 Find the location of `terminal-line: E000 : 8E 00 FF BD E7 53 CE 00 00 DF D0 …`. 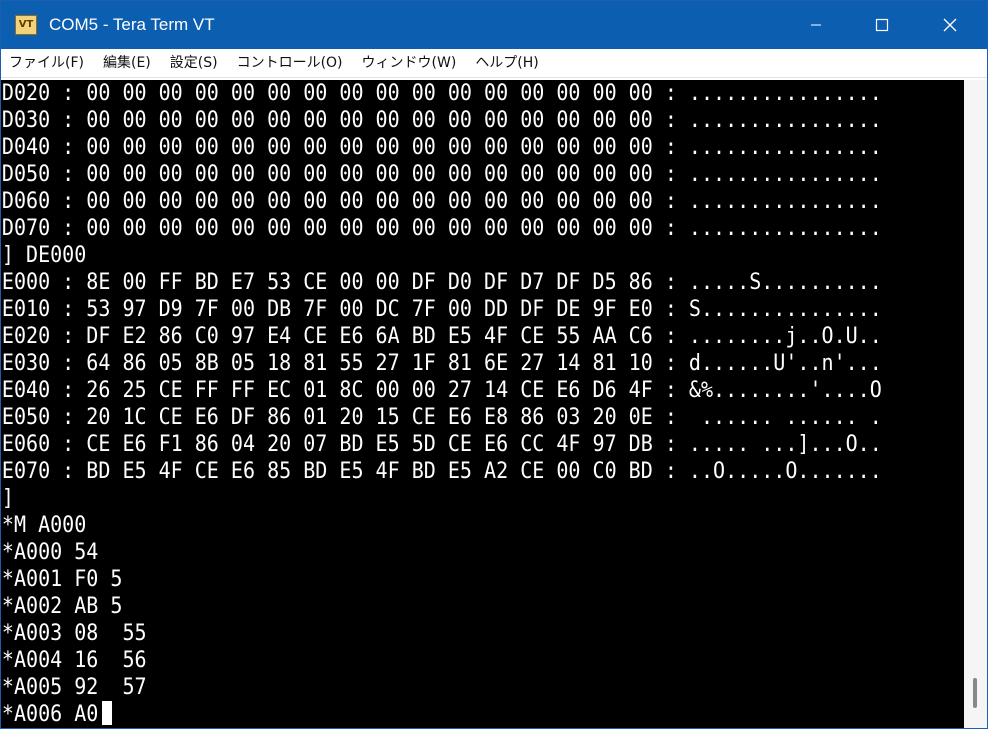

terminal-line: E000 : 8E 00 FF BD E7 53 CE 00 00 DF D0 … is located at coordinates (441, 282).